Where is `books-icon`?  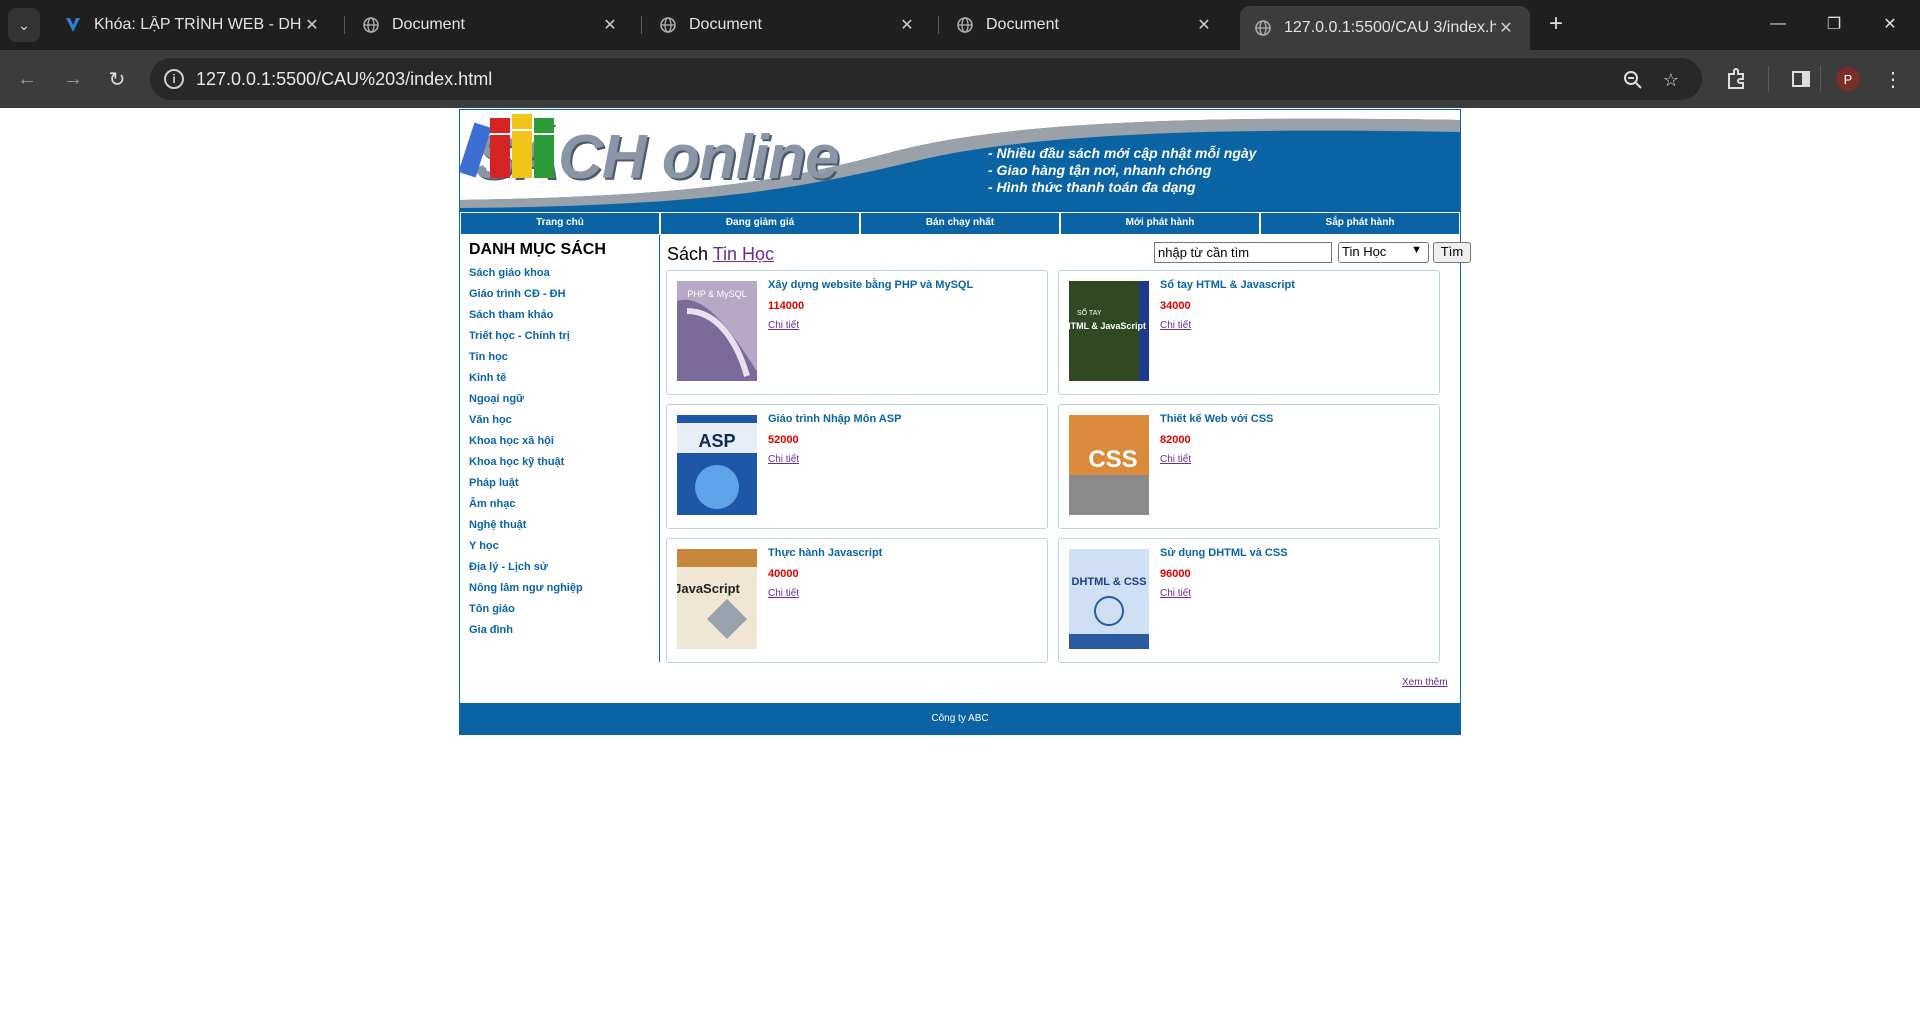
books-icon is located at coordinates (507, 146).